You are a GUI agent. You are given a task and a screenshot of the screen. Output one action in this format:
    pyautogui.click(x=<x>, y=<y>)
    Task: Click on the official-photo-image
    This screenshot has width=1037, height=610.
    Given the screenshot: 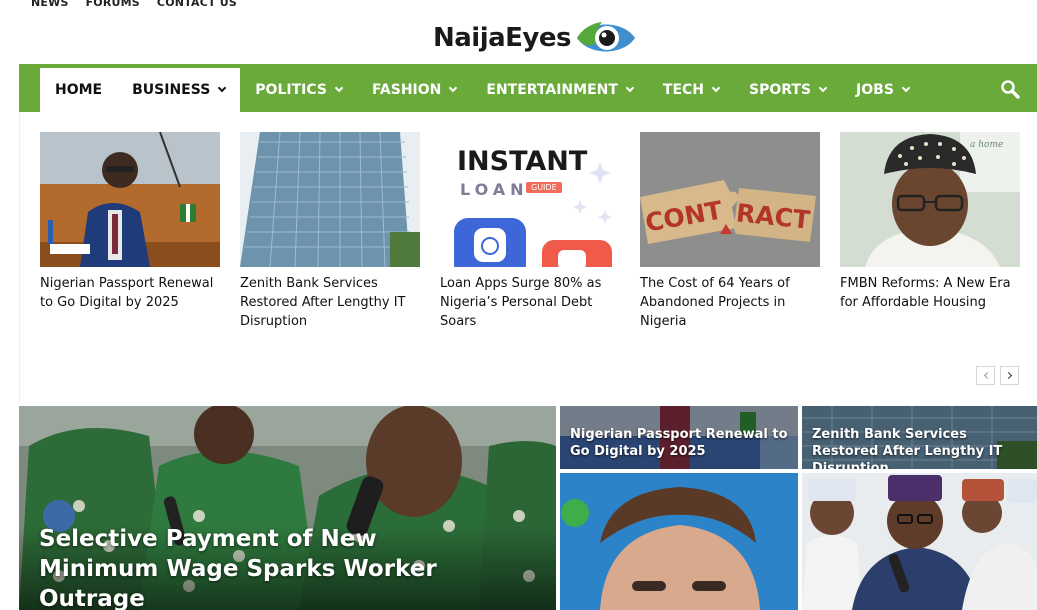 What is the action you would take?
    pyautogui.click(x=130, y=199)
    